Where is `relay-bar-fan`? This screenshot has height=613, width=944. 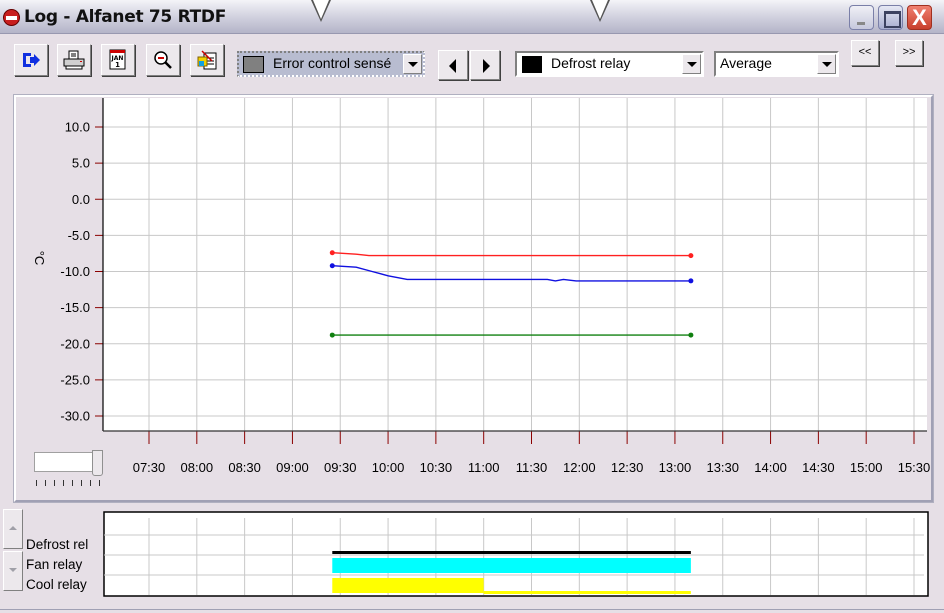
relay-bar-fan is located at coordinates (511, 565).